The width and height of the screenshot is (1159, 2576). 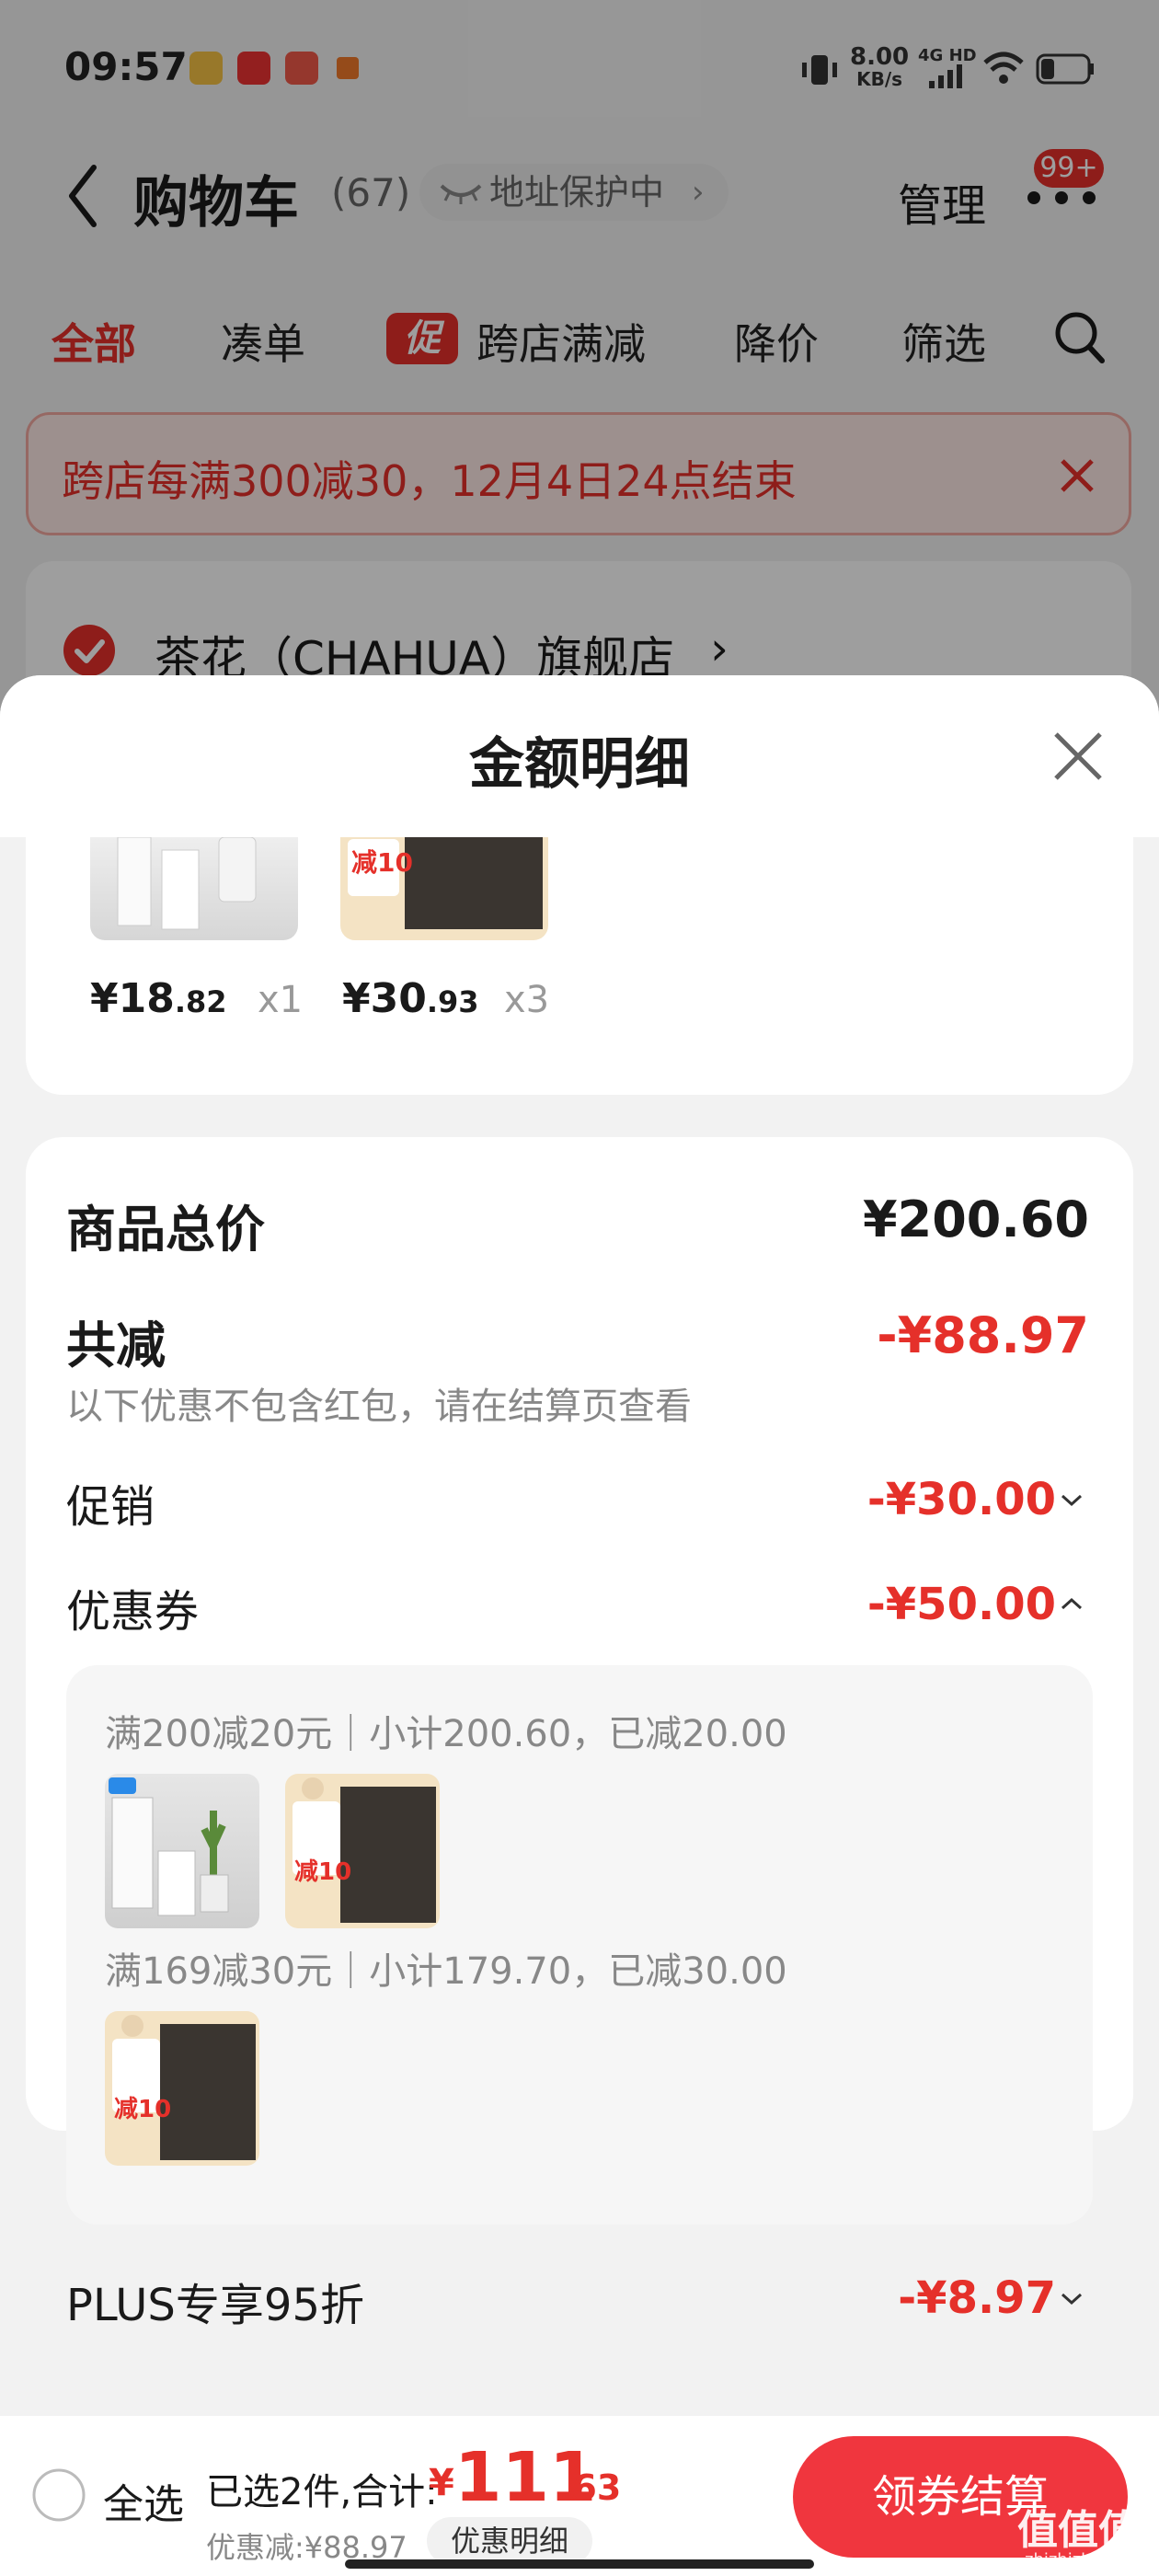 I want to click on coupon-rule: 满169减30元｜小计179.70，已减30.00, so click(x=446, y=1971).